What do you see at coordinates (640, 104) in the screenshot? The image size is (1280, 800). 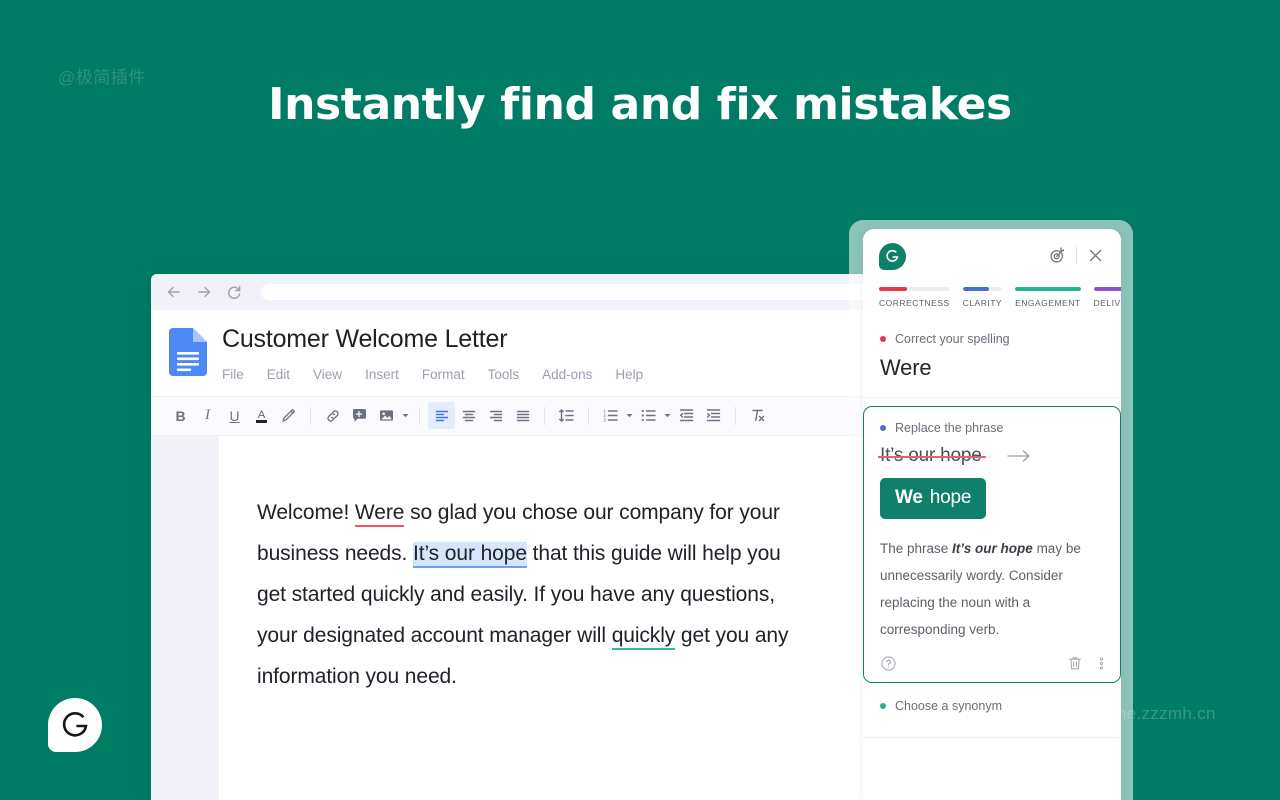 I see `page-headline: Instantly find and fix mistakes` at bounding box center [640, 104].